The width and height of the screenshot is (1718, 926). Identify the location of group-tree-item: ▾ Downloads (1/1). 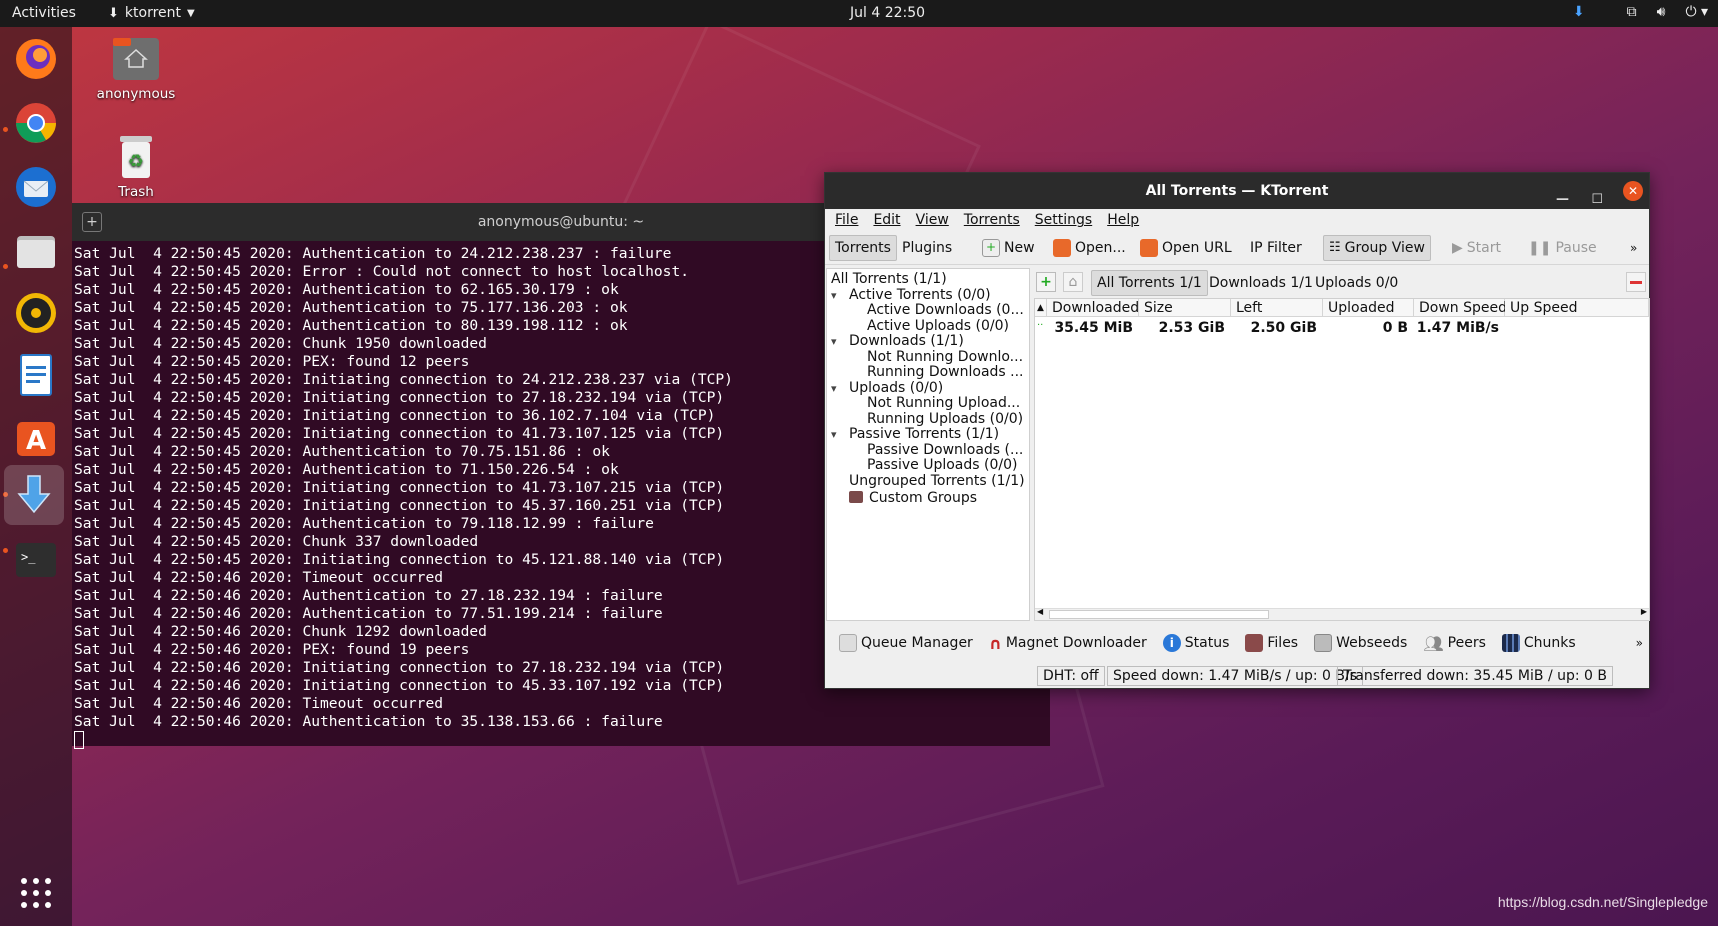
(928, 341).